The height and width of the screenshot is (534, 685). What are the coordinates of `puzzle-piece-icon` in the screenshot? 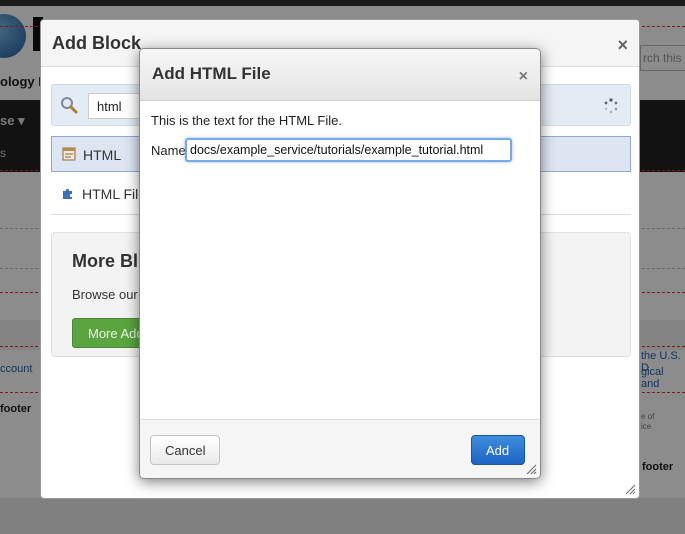 It's located at (67, 193).